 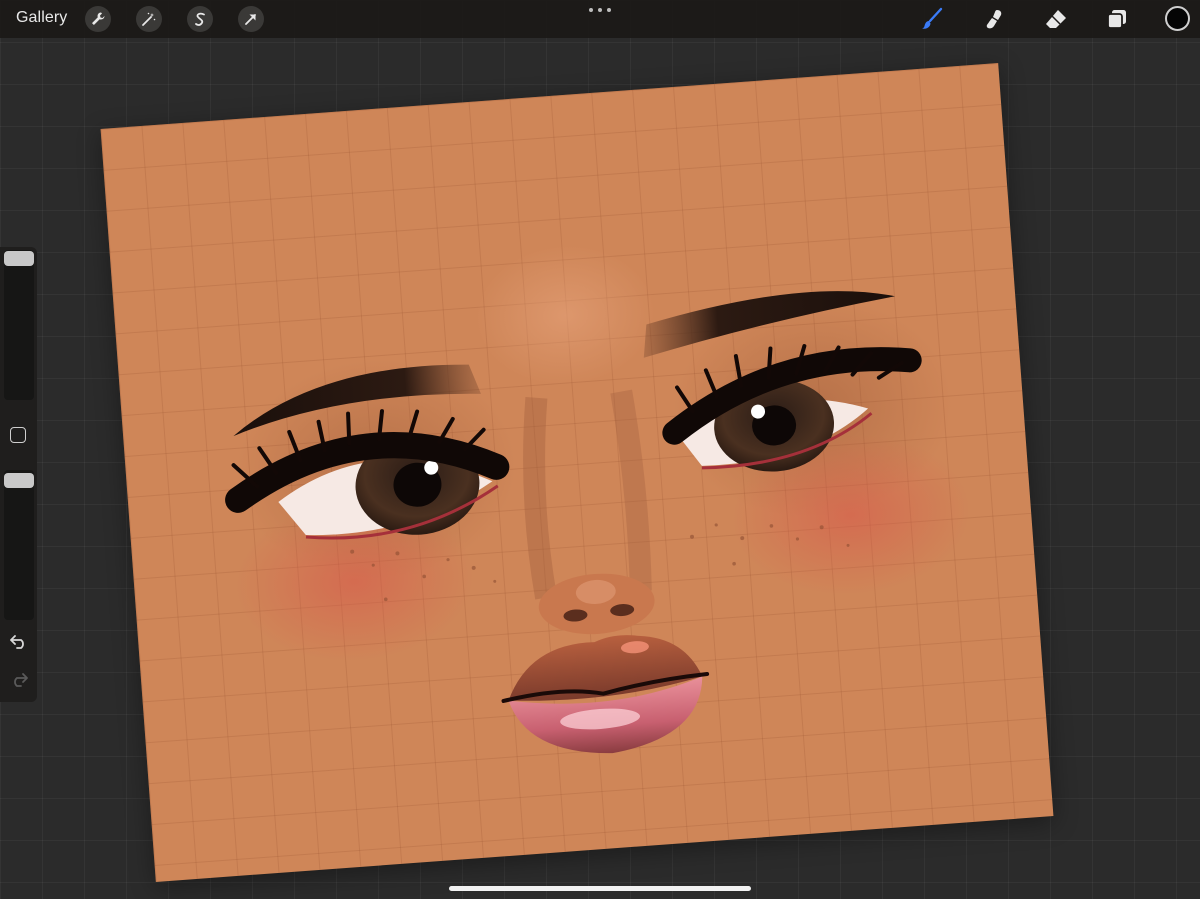 I want to click on opacity-slider-handle, so click(x=19, y=480).